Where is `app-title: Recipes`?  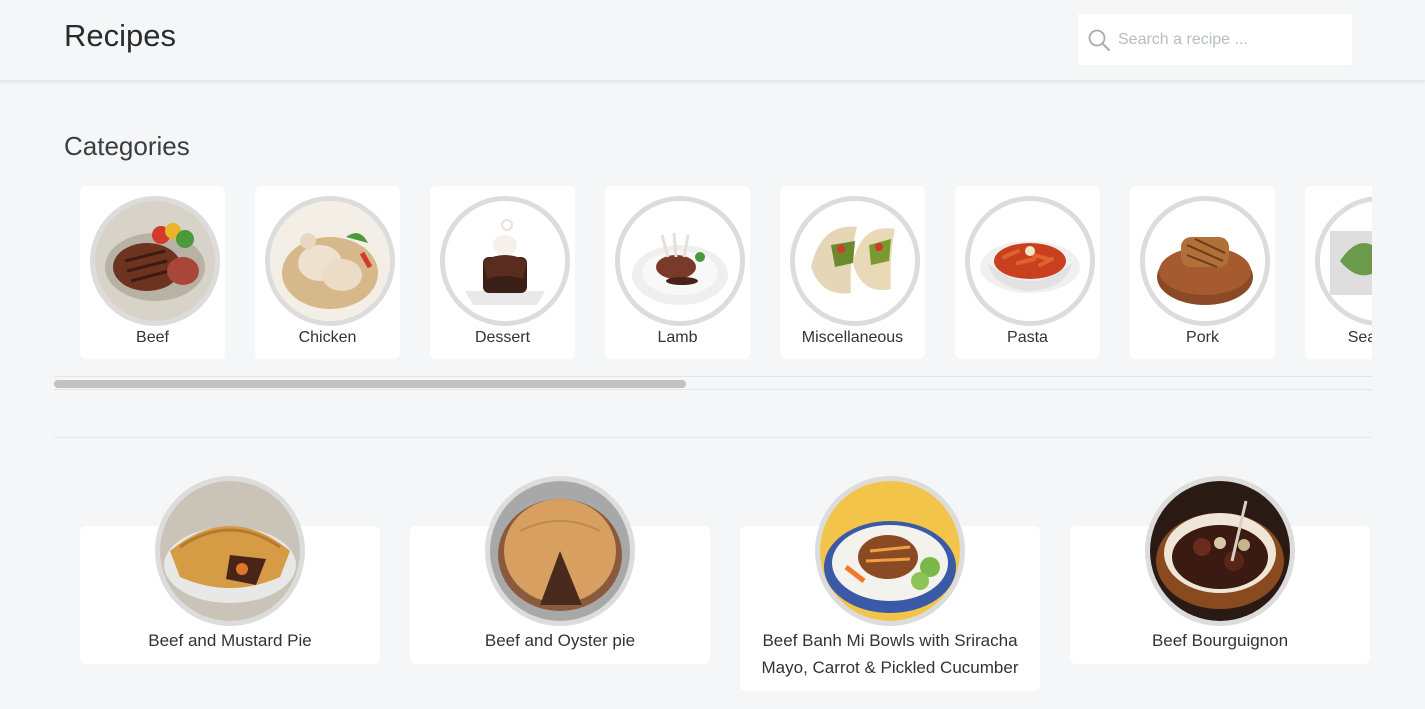
app-title: Recipes is located at coordinates (120, 35).